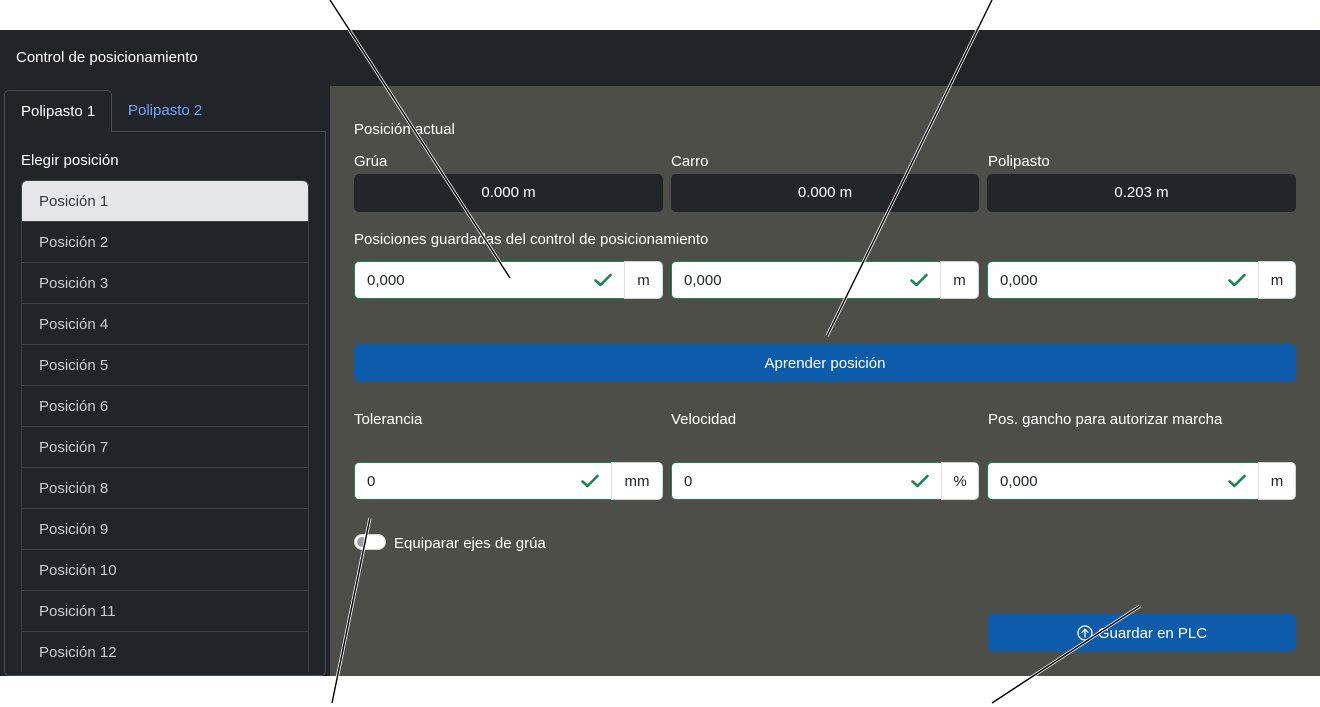  What do you see at coordinates (1019, 481) in the screenshot?
I see `hook-position-value: 0,000` at bounding box center [1019, 481].